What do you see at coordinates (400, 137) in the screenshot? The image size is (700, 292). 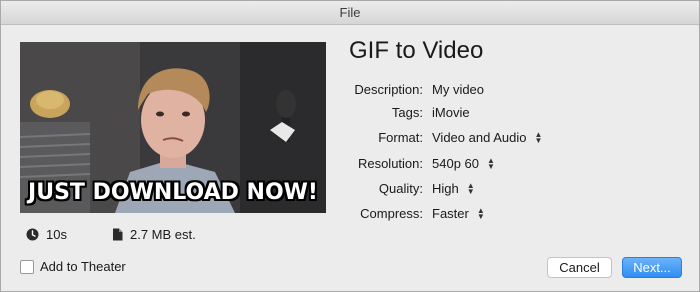 I see `format-label: Format:` at bounding box center [400, 137].